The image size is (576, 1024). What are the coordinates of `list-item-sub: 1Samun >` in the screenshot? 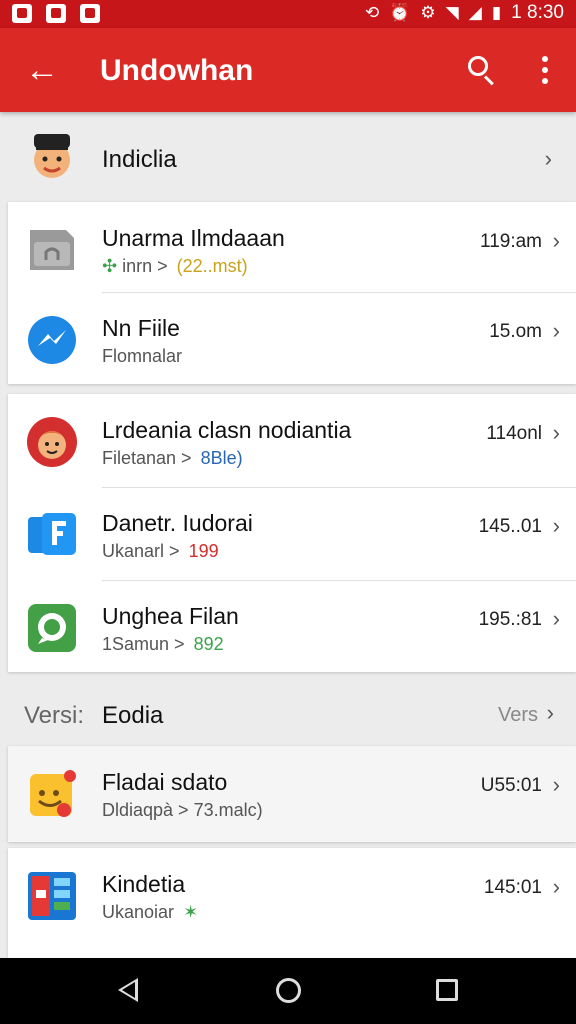 It's located at (143, 644).